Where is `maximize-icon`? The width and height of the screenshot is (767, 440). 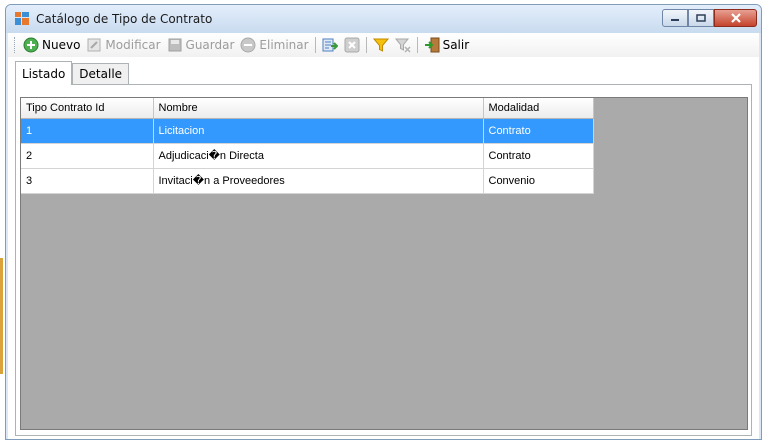 maximize-icon is located at coordinates (701, 18).